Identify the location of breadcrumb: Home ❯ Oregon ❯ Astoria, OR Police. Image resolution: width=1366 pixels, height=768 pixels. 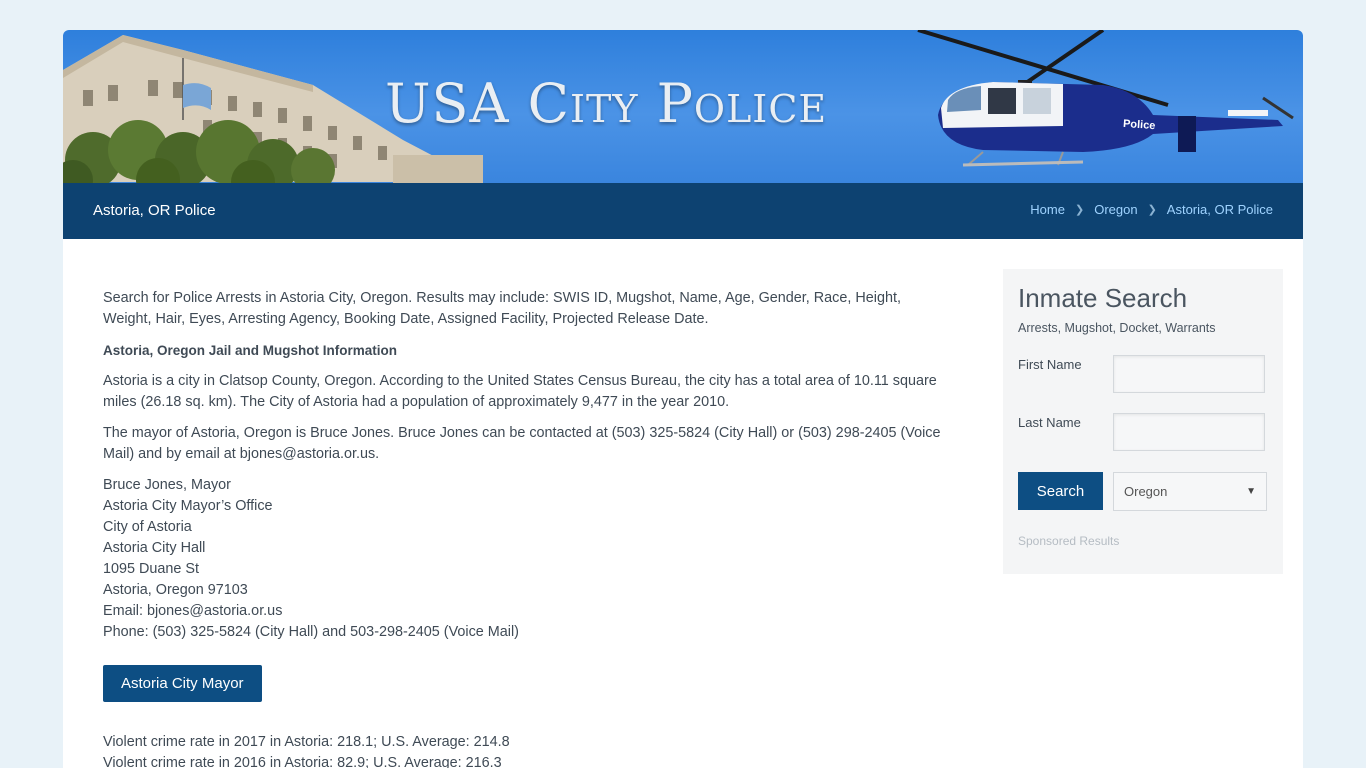
(1151, 209).